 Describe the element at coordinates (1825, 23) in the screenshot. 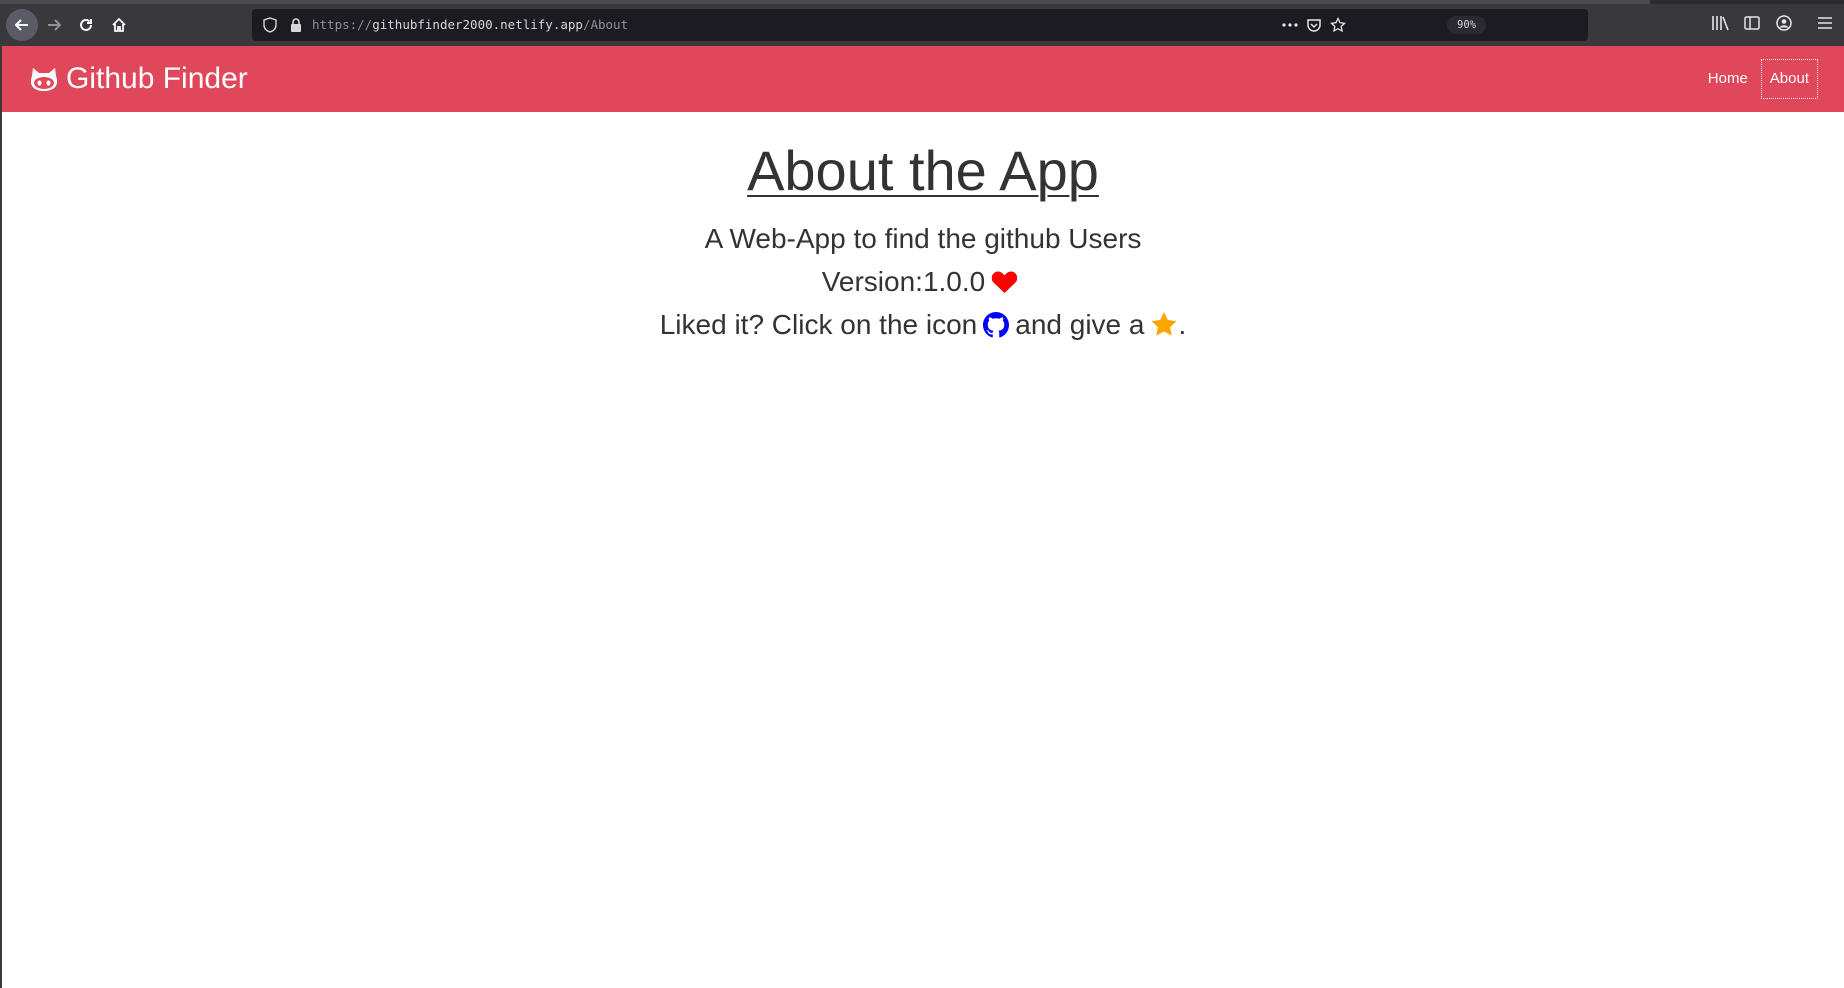

I see `menu-icon` at that location.